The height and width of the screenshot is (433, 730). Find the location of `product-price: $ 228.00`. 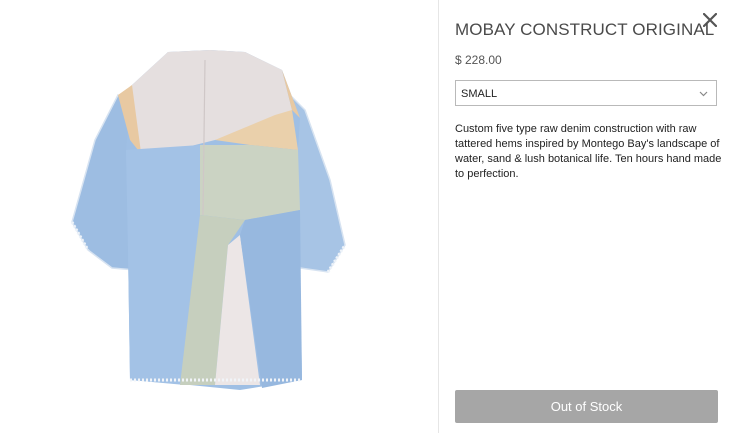

product-price: $ 228.00 is located at coordinates (478, 60).